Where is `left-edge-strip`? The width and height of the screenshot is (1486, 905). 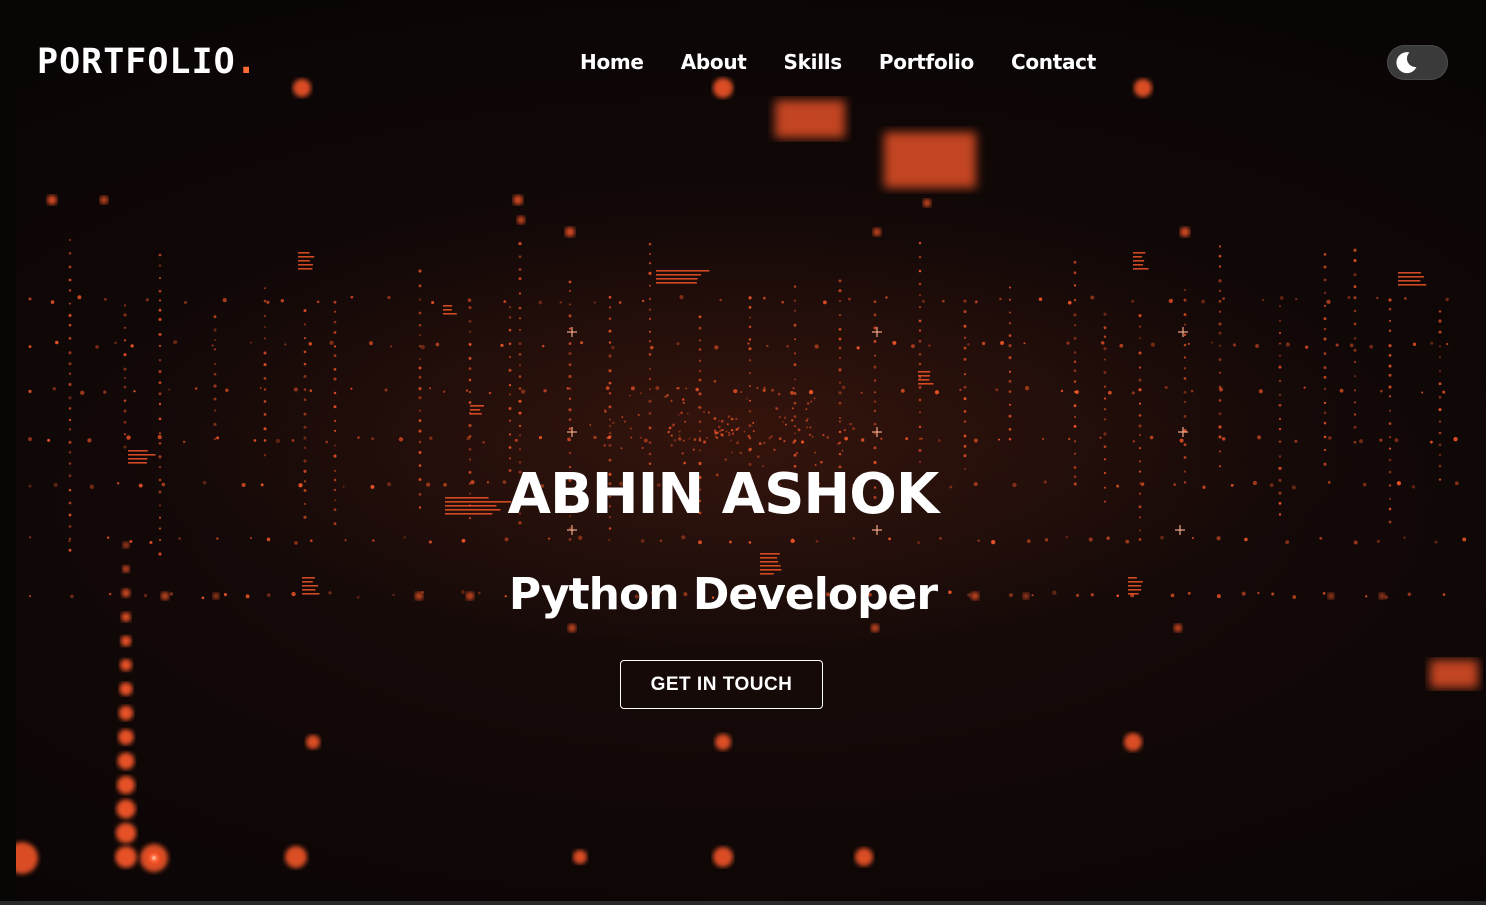 left-edge-strip is located at coordinates (8, 452).